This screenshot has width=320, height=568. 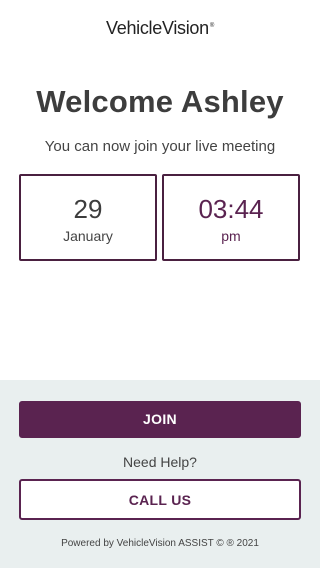 I want to click on need-help-text: Need Help?, so click(x=160, y=462).